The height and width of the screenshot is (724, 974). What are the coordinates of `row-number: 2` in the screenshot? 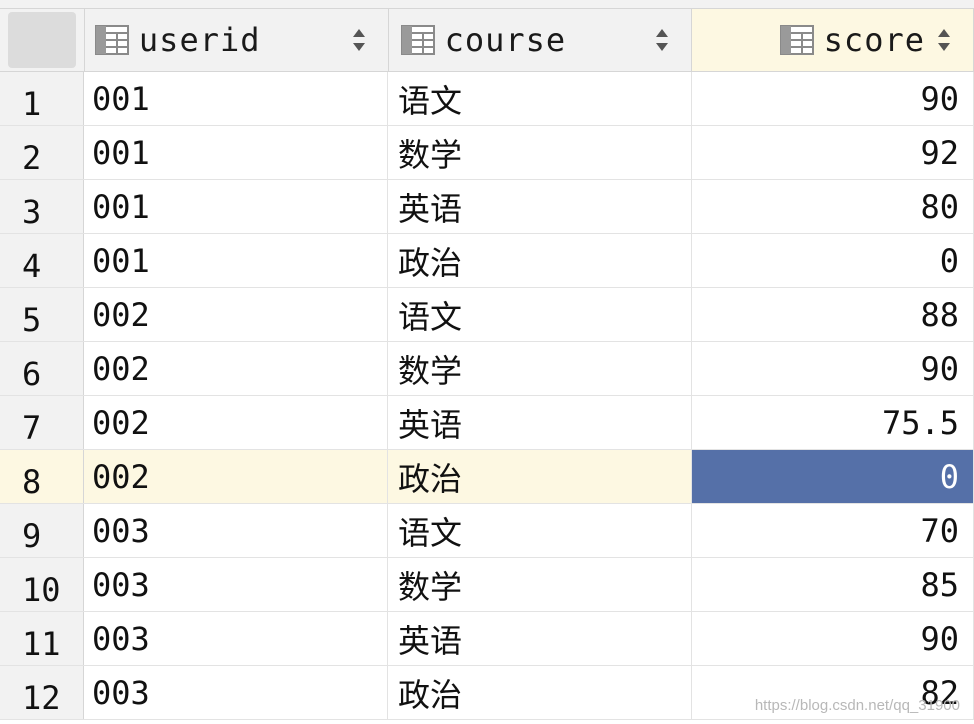 It's located at (42, 152).